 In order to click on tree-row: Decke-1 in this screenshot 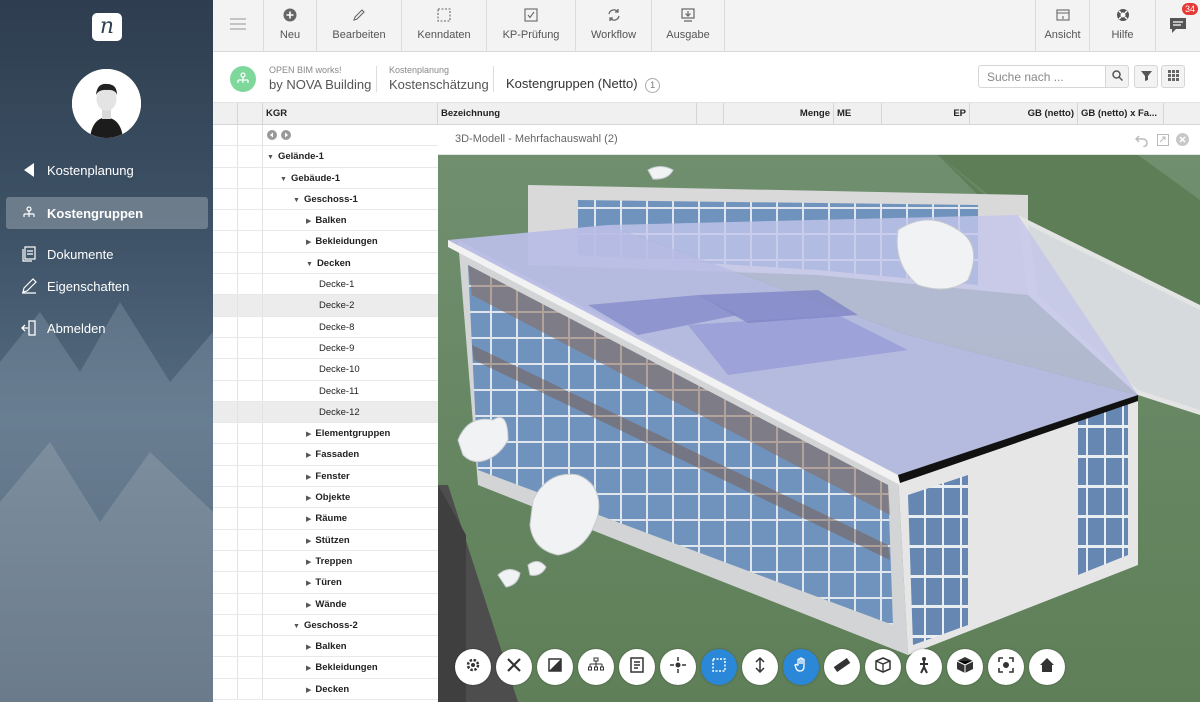, I will do `click(325, 285)`.